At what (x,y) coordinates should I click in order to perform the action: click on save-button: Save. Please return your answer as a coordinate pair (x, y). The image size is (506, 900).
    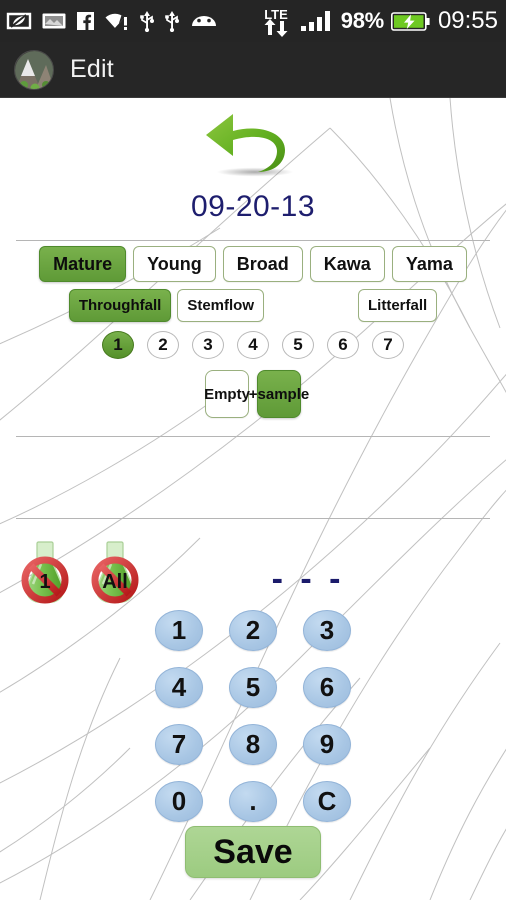
    Looking at the image, I should click on (253, 852).